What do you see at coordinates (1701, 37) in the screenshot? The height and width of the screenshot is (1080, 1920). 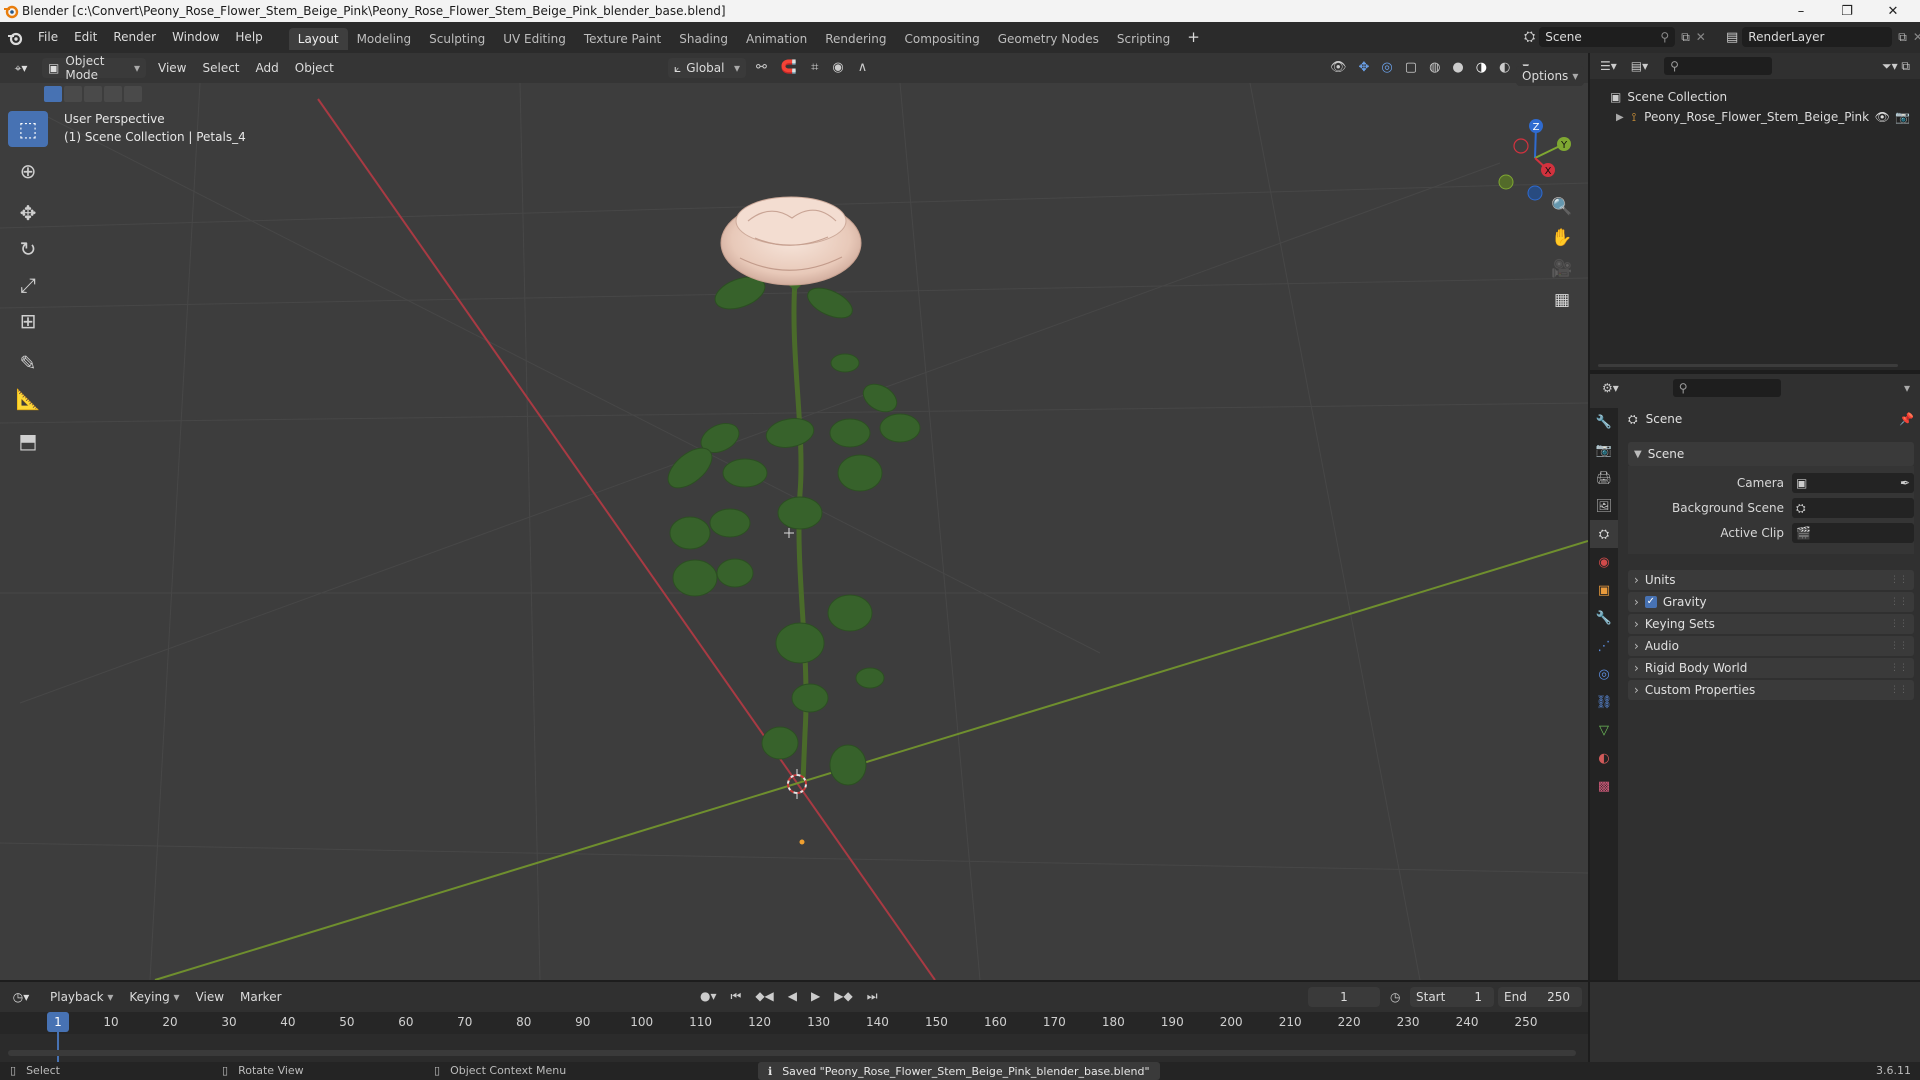 I see `delete-scene-icon: ✕` at bounding box center [1701, 37].